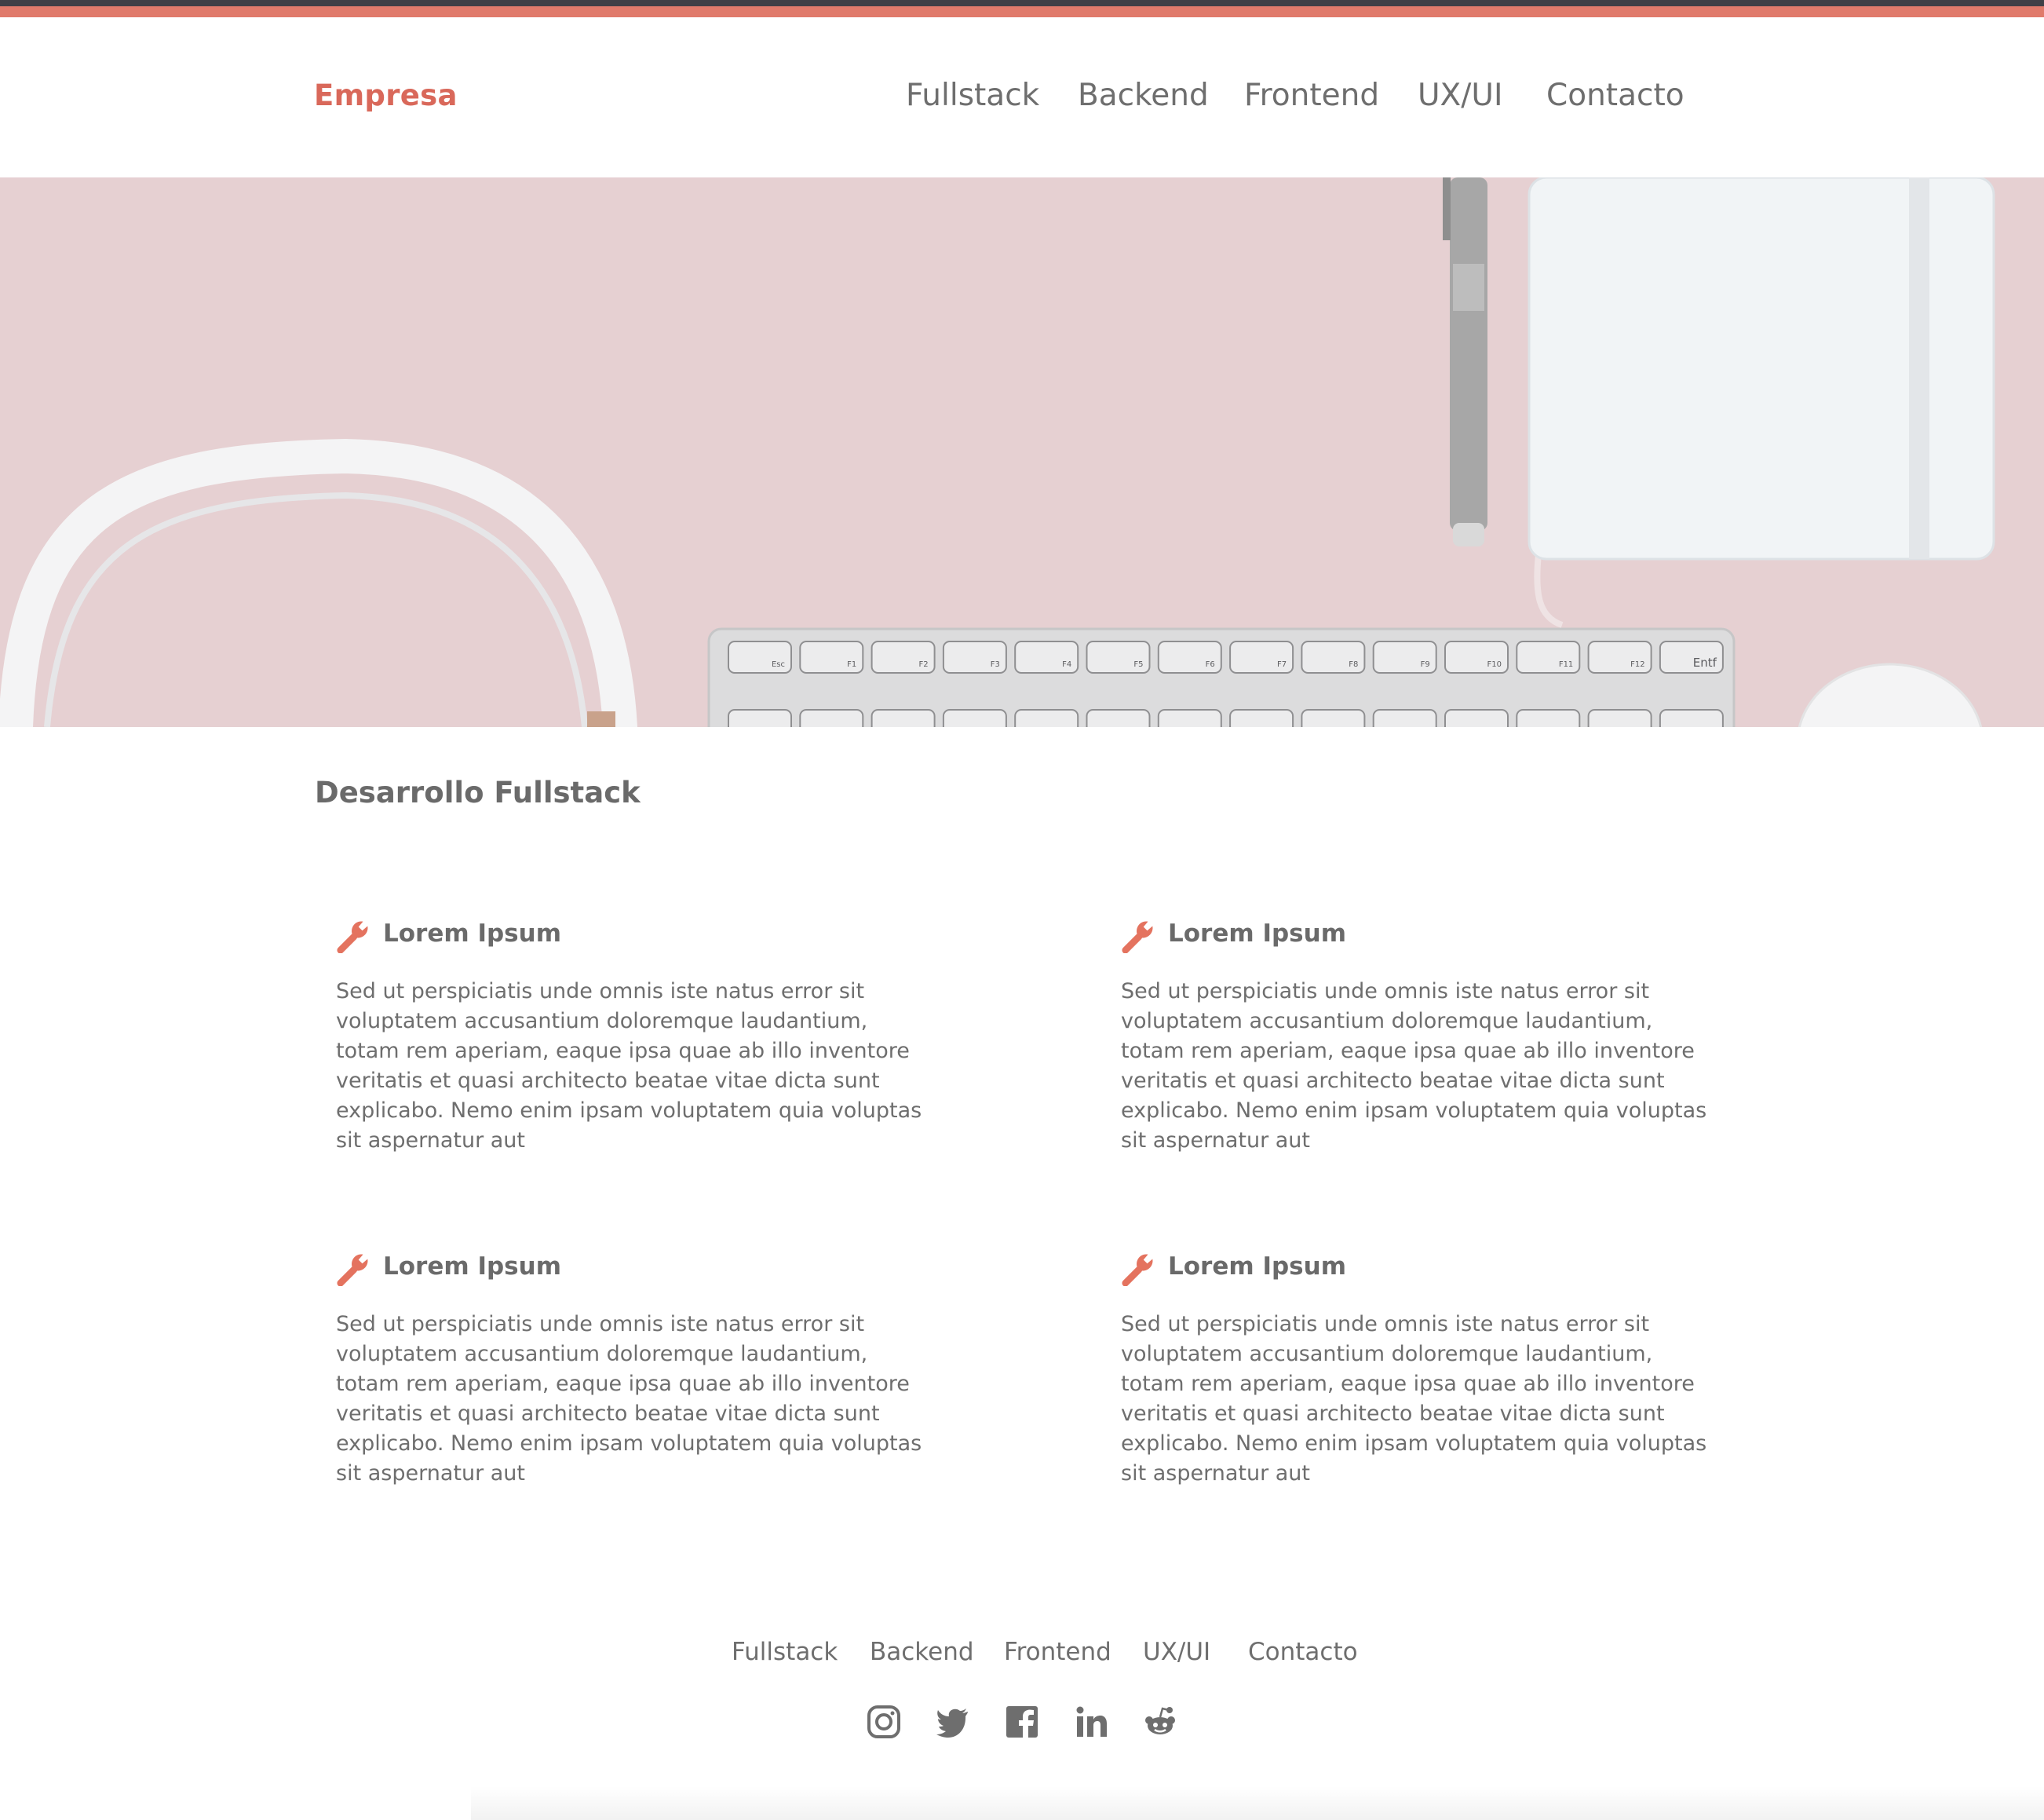 This screenshot has width=2044, height=1820. What do you see at coordinates (1353, 664) in the screenshot?
I see `keyboard-key-label: F8` at bounding box center [1353, 664].